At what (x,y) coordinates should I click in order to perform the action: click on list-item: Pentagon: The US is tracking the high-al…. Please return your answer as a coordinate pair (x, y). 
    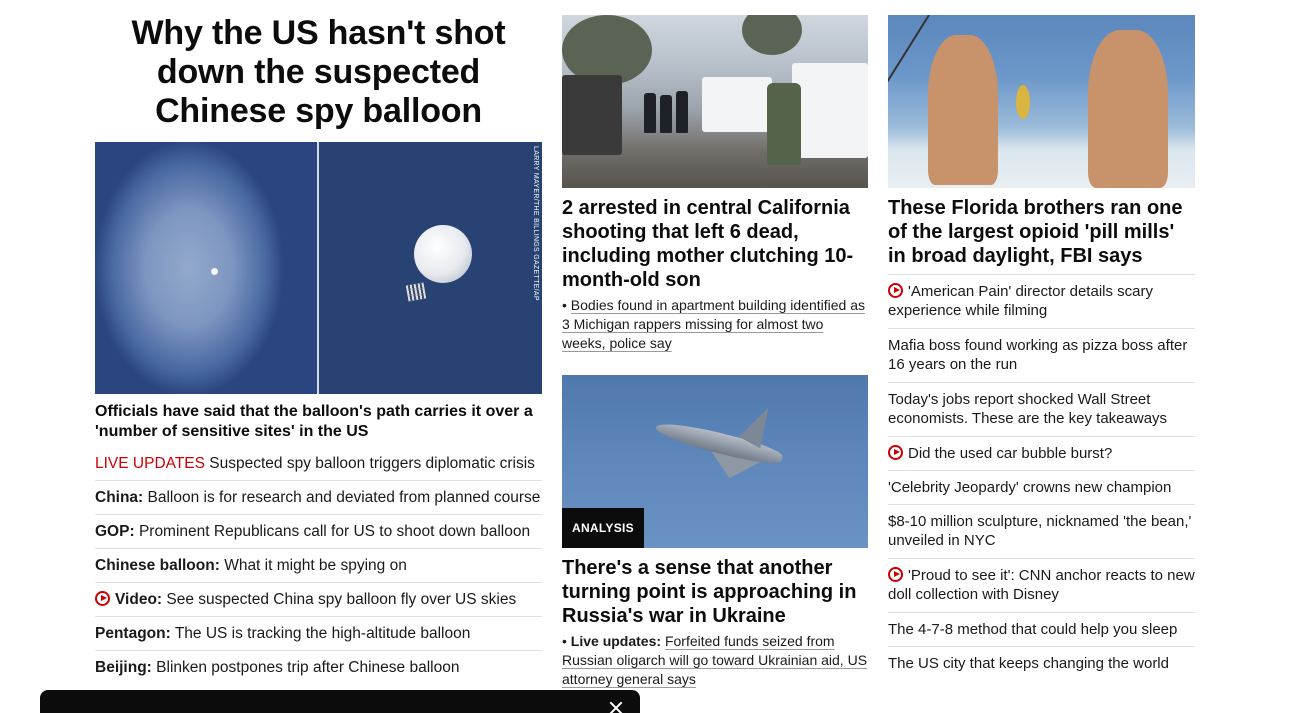
    Looking at the image, I should click on (318, 634).